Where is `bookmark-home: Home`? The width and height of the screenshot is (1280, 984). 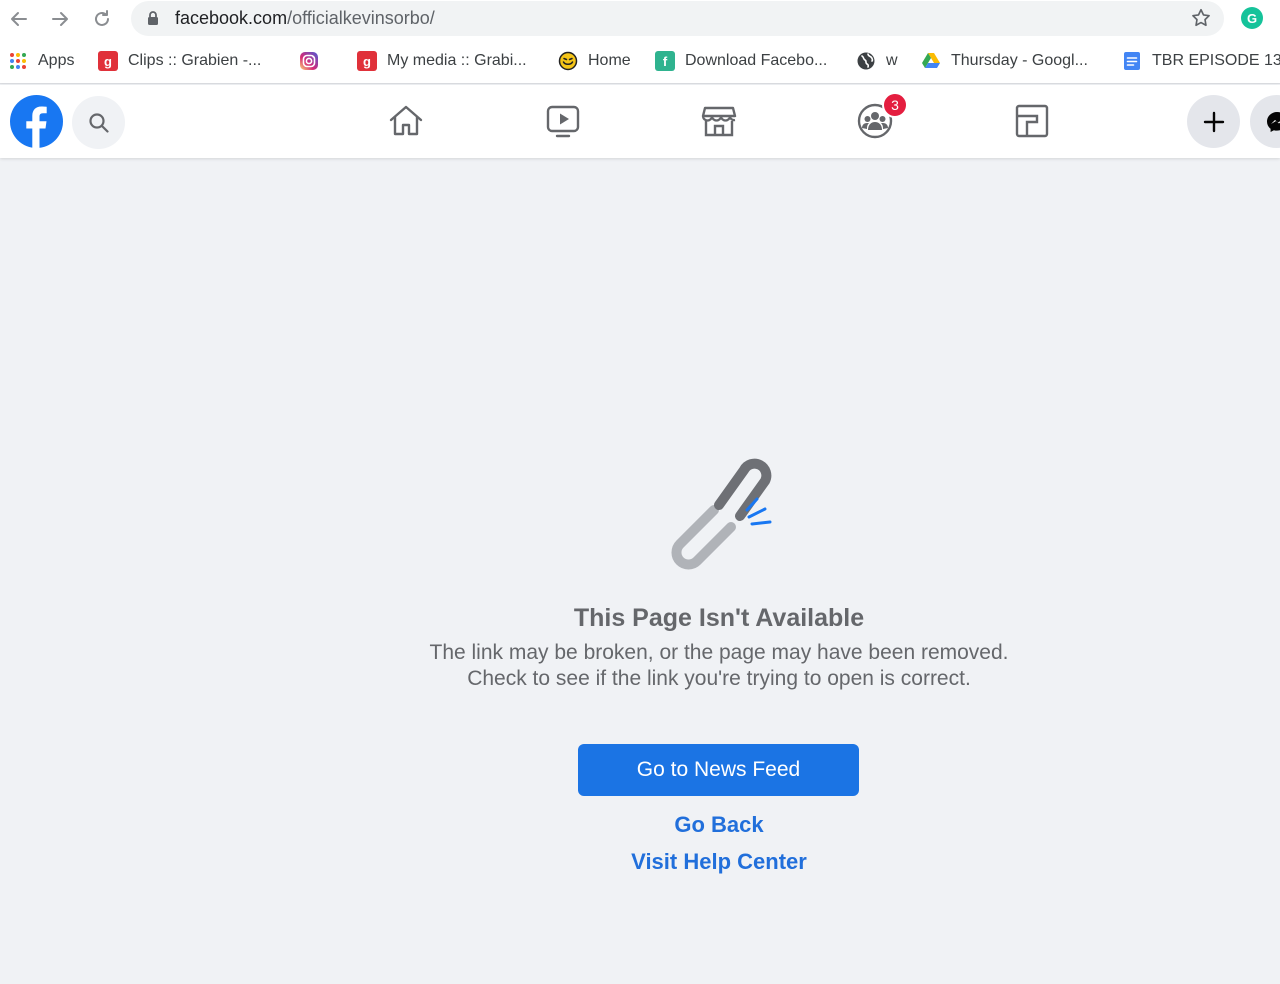
bookmark-home: Home is located at coordinates (594, 61).